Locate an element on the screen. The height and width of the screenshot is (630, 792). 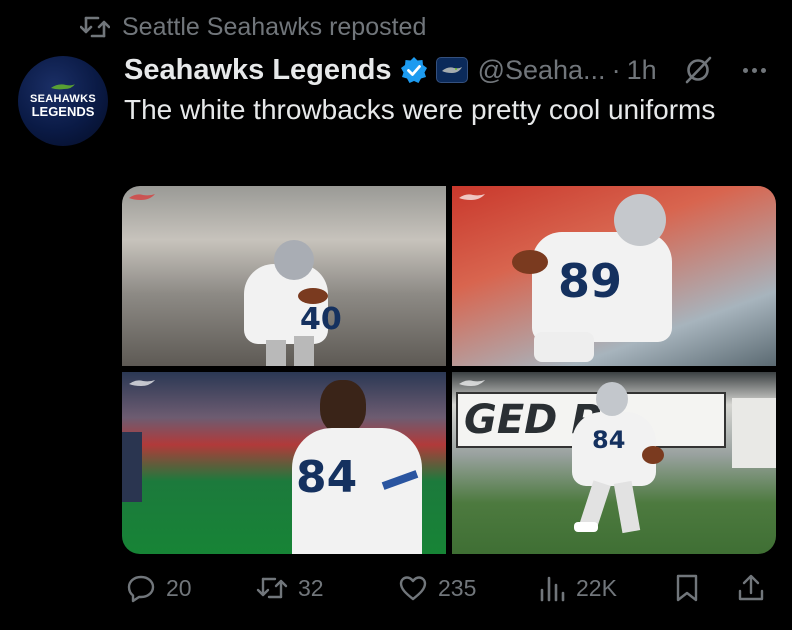
avatar: SEAHAWKS LEGENDS is located at coordinates (63, 101).